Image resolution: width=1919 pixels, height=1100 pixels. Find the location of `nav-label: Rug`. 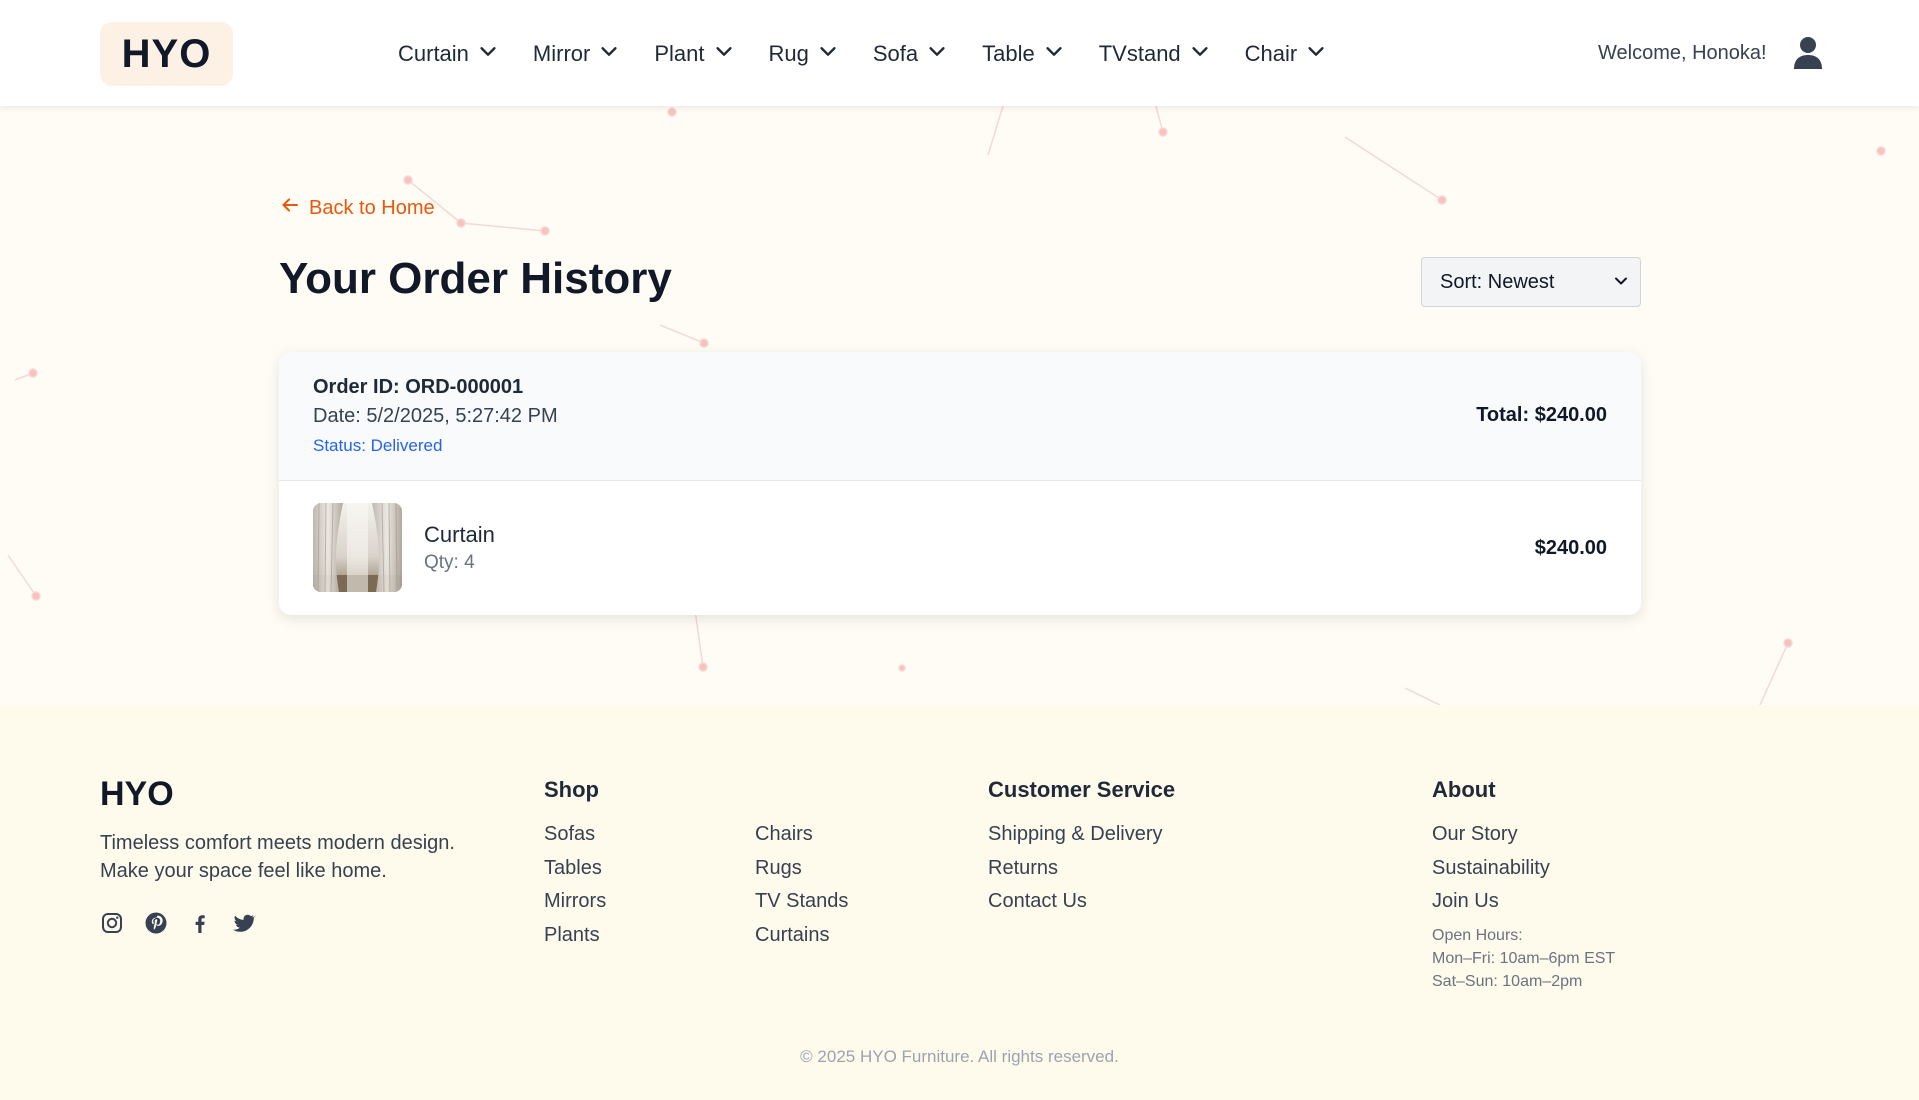

nav-label: Rug is located at coordinates (788, 53).